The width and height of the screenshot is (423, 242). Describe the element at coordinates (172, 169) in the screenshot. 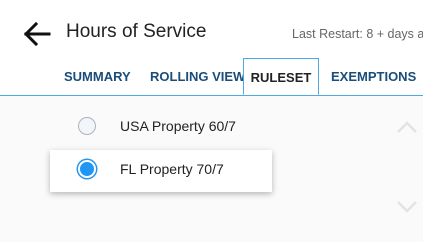

I see `ruleset-option-label: FL Property 70/7` at that location.